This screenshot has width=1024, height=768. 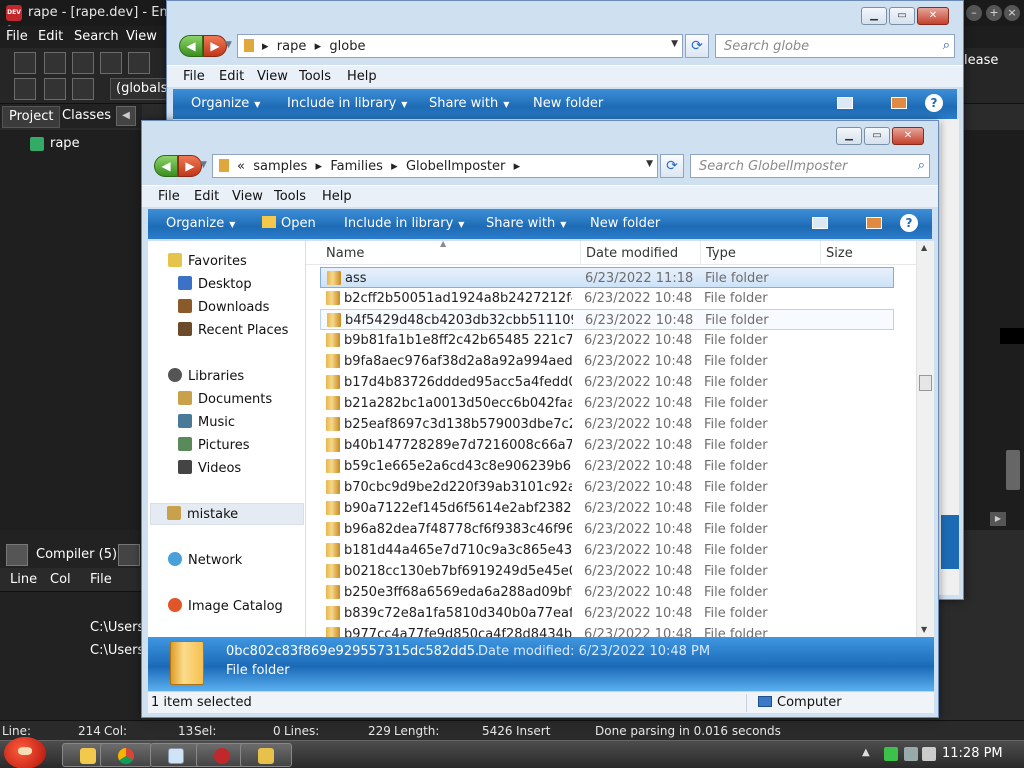 What do you see at coordinates (139, 63) in the screenshot?
I see `close-file-icon` at bounding box center [139, 63].